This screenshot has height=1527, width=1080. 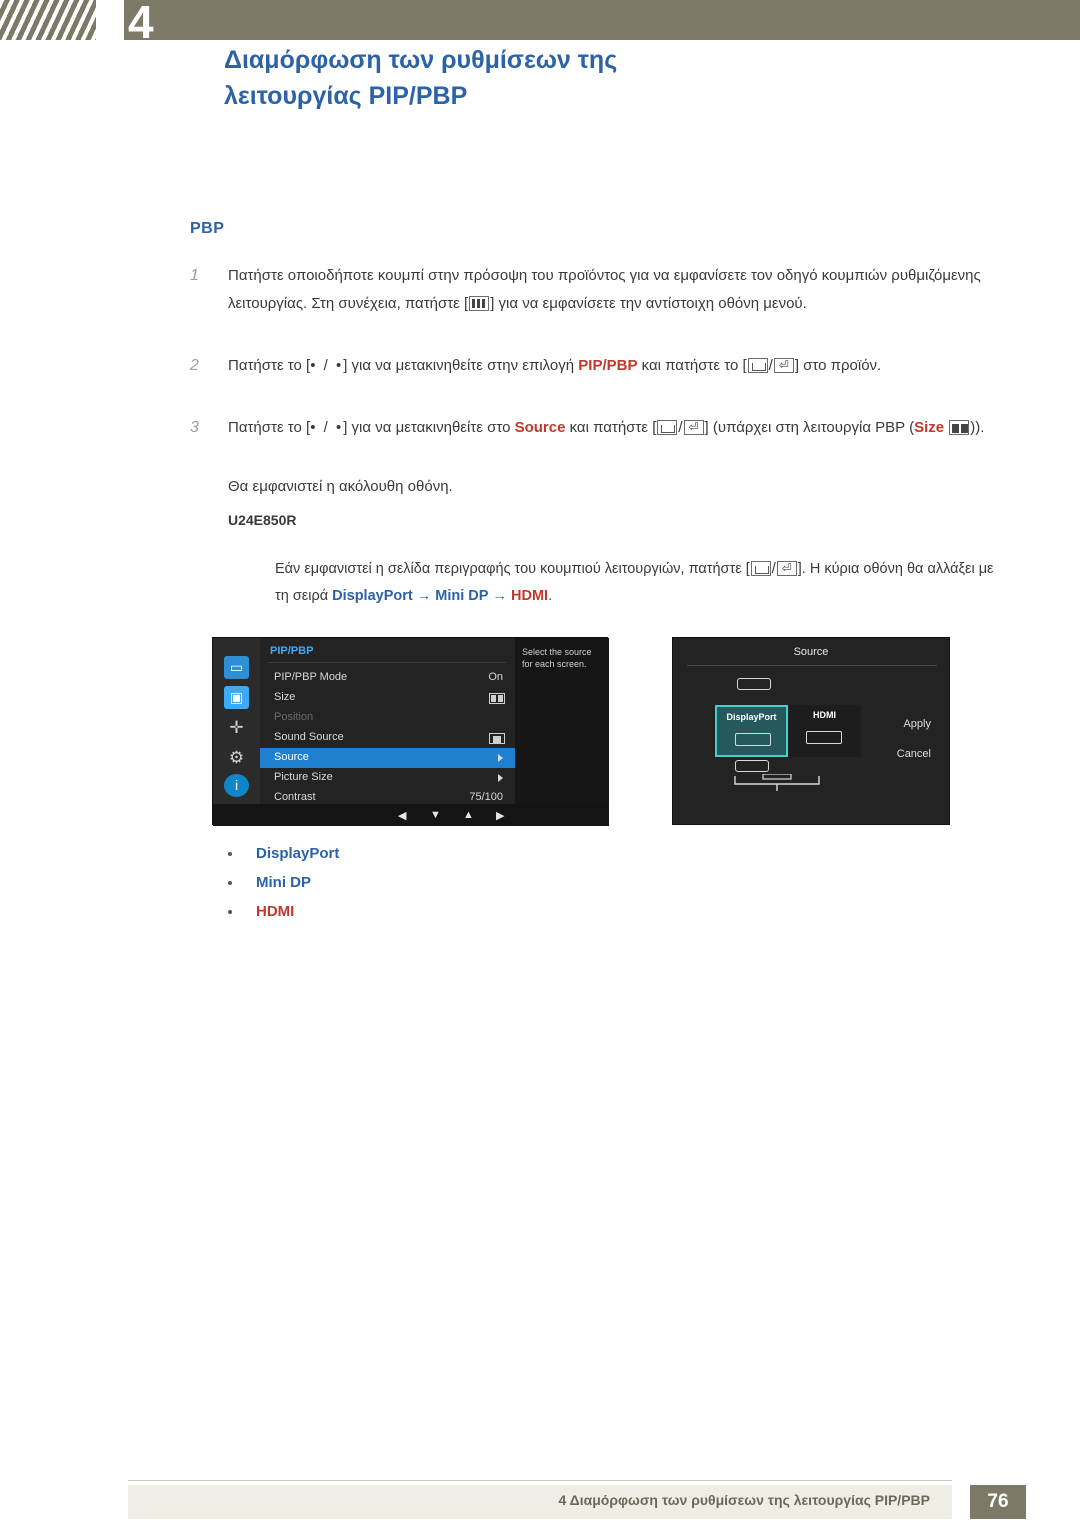 I want to click on list-item: HDMI, so click(x=283, y=911).